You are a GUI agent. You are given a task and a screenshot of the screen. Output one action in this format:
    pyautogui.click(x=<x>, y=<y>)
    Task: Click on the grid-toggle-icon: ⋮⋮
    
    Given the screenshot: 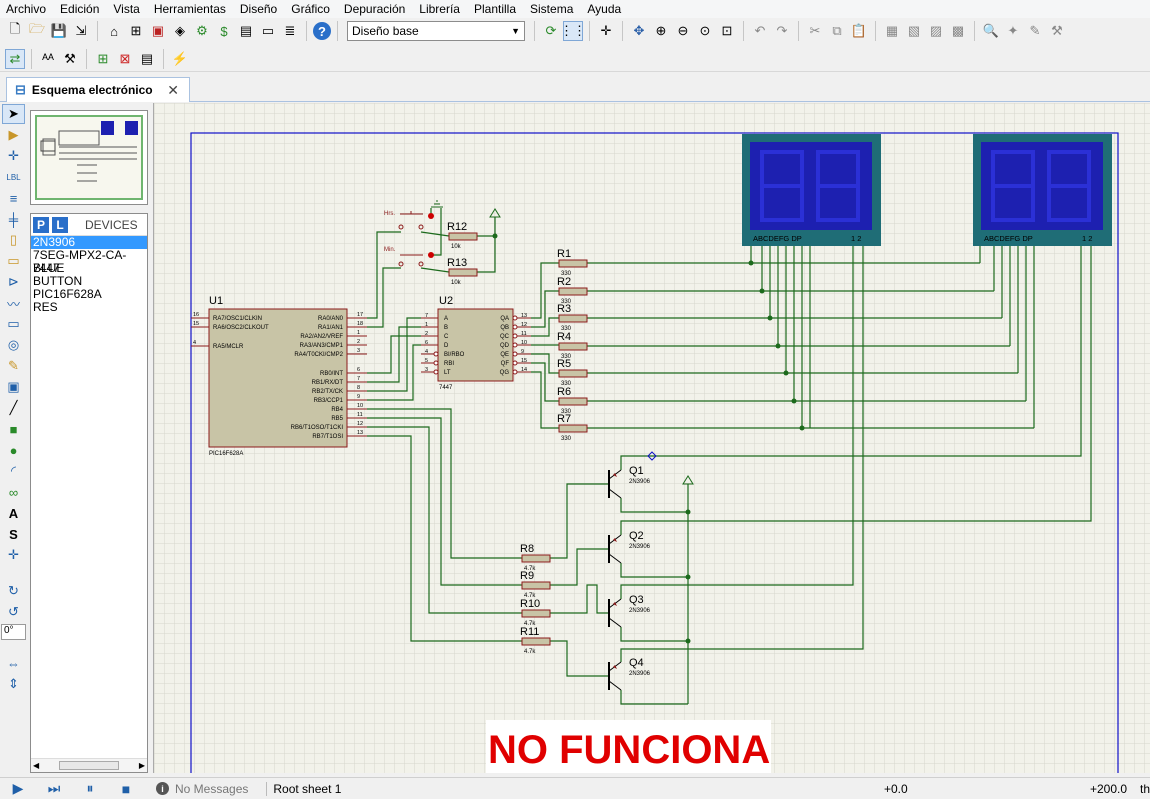 What is the action you would take?
    pyautogui.click(x=573, y=31)
    